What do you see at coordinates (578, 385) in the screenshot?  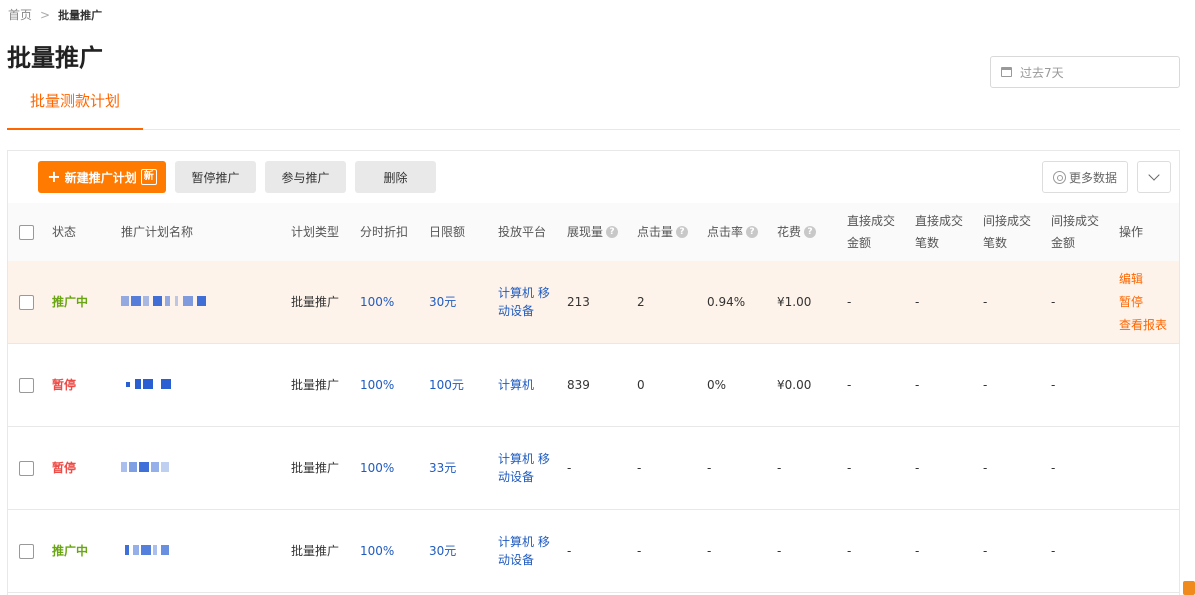 I see `impressions-value: 839` at bounding box center [578, 385].